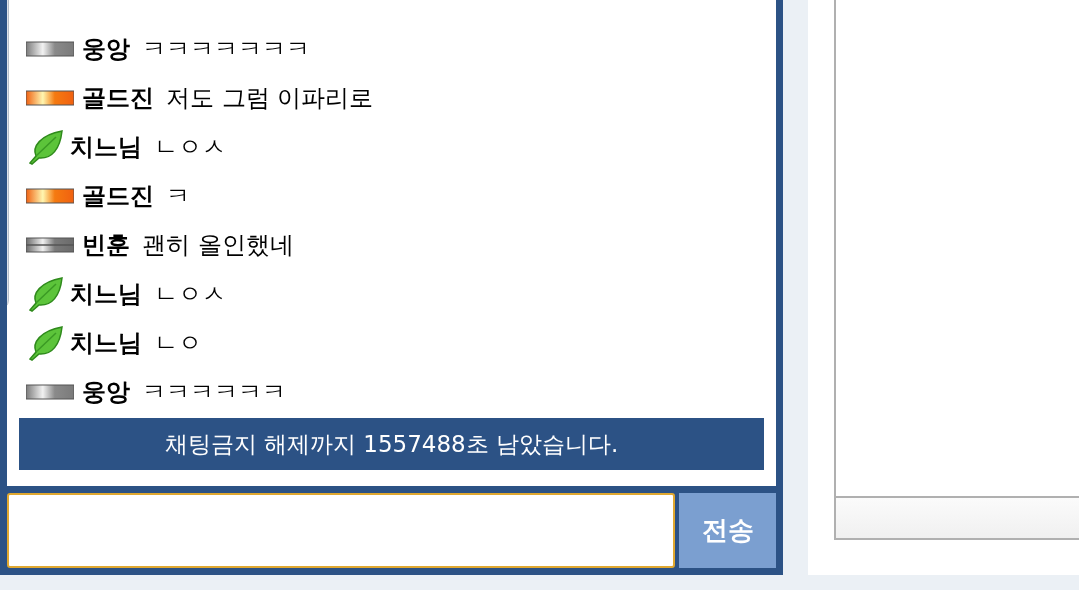 This screenshot has width=1079, height=590. Describe the element at coordinates (178, 343) in the screenshot. I see `chat-message: ㄴㅇ` at that location.